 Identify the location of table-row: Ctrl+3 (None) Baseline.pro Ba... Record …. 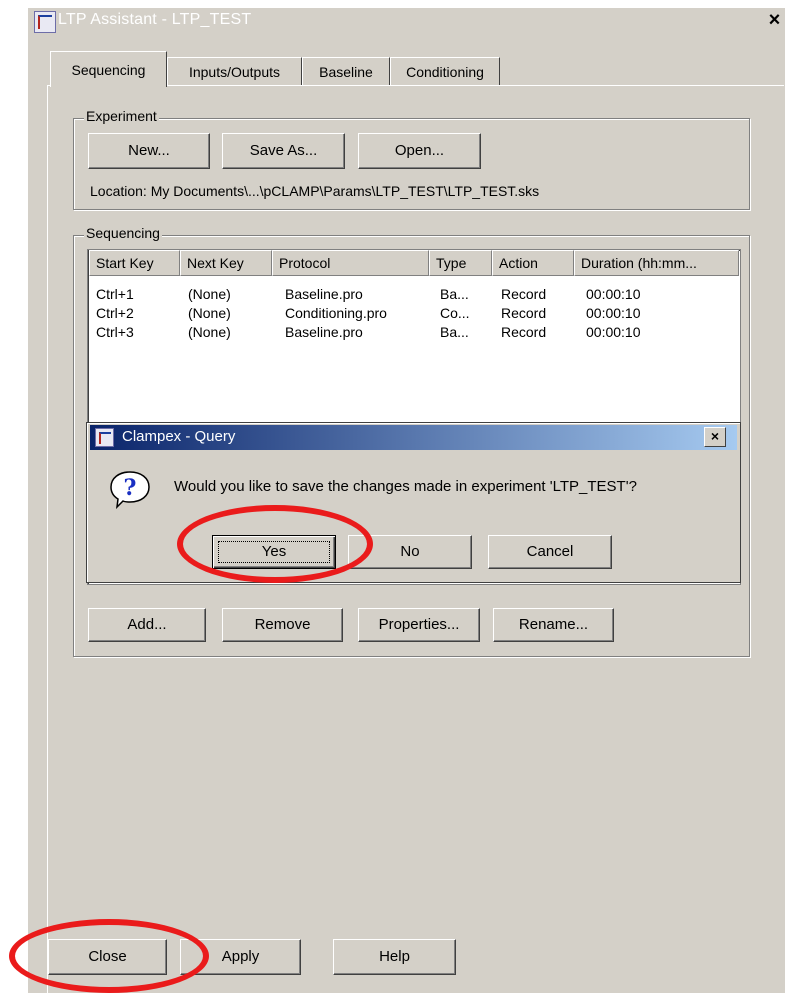
(414, 333).